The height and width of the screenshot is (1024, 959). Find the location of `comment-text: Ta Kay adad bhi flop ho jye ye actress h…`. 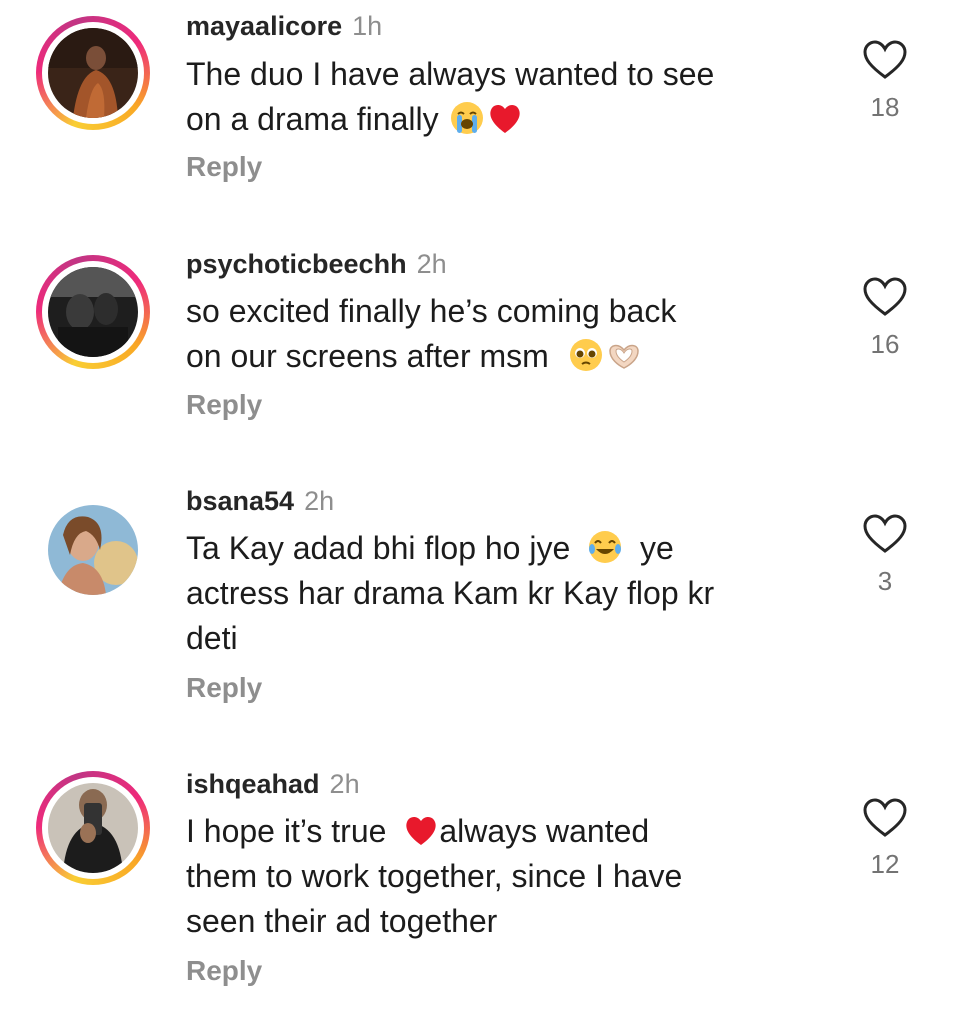

comment-text: Ta Kay adad bhi flop ho jye ye actress h… is located at coordinates (496, 593).